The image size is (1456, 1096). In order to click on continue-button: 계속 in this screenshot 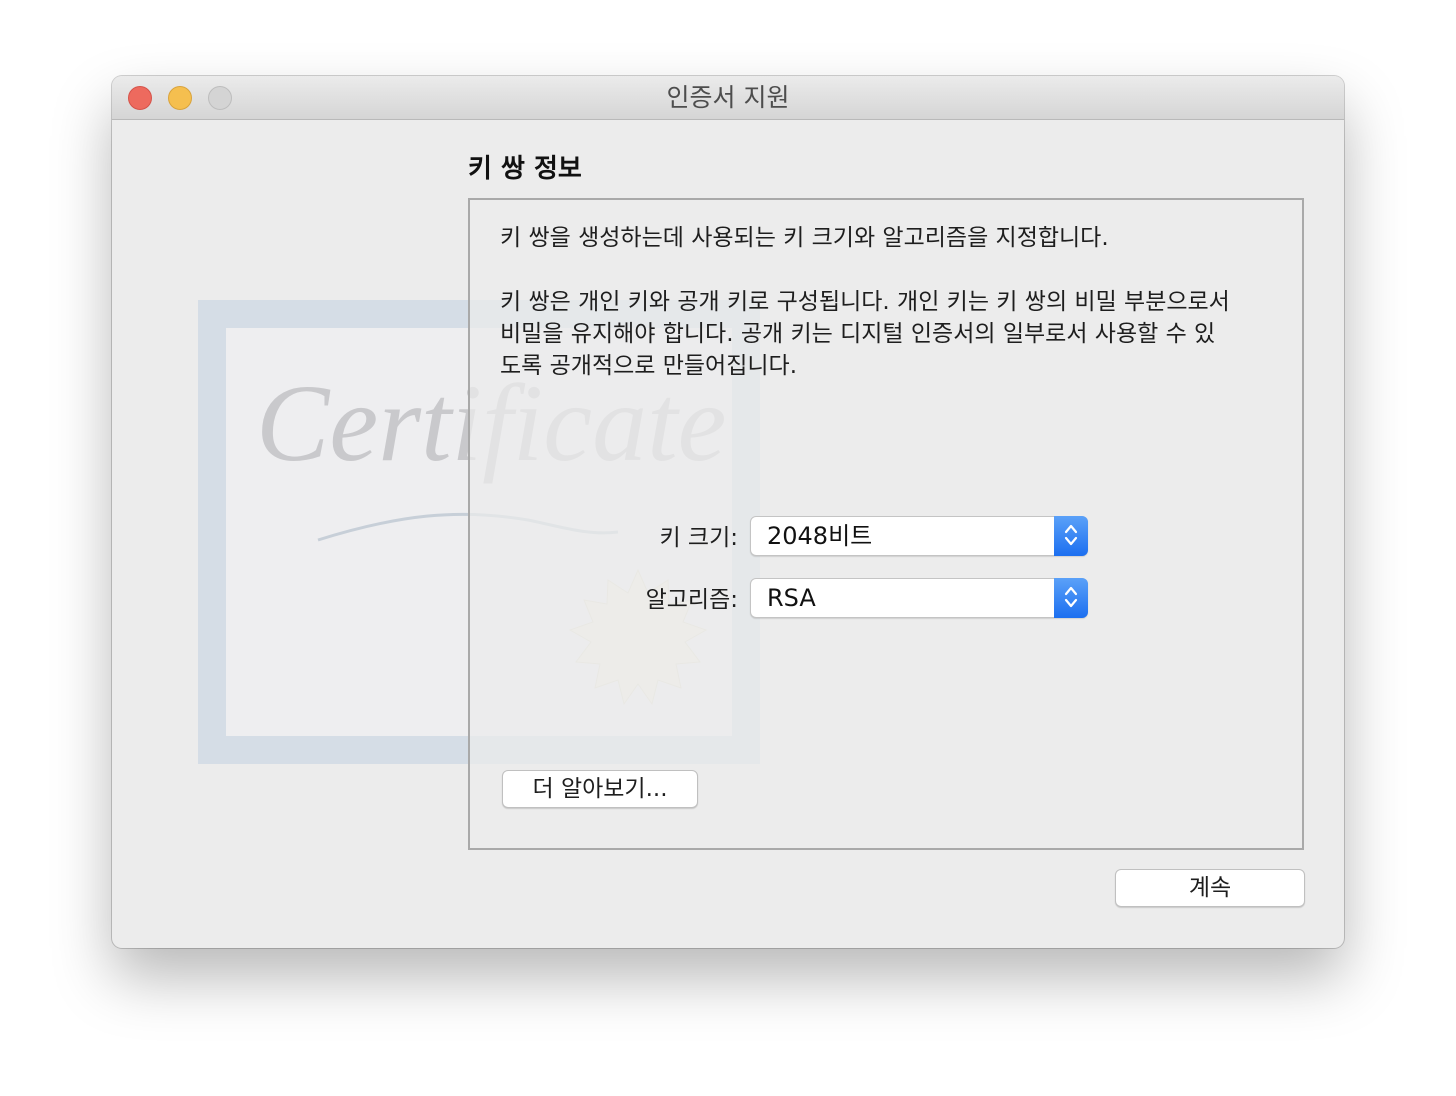, I will do `click(1210, 888)`.